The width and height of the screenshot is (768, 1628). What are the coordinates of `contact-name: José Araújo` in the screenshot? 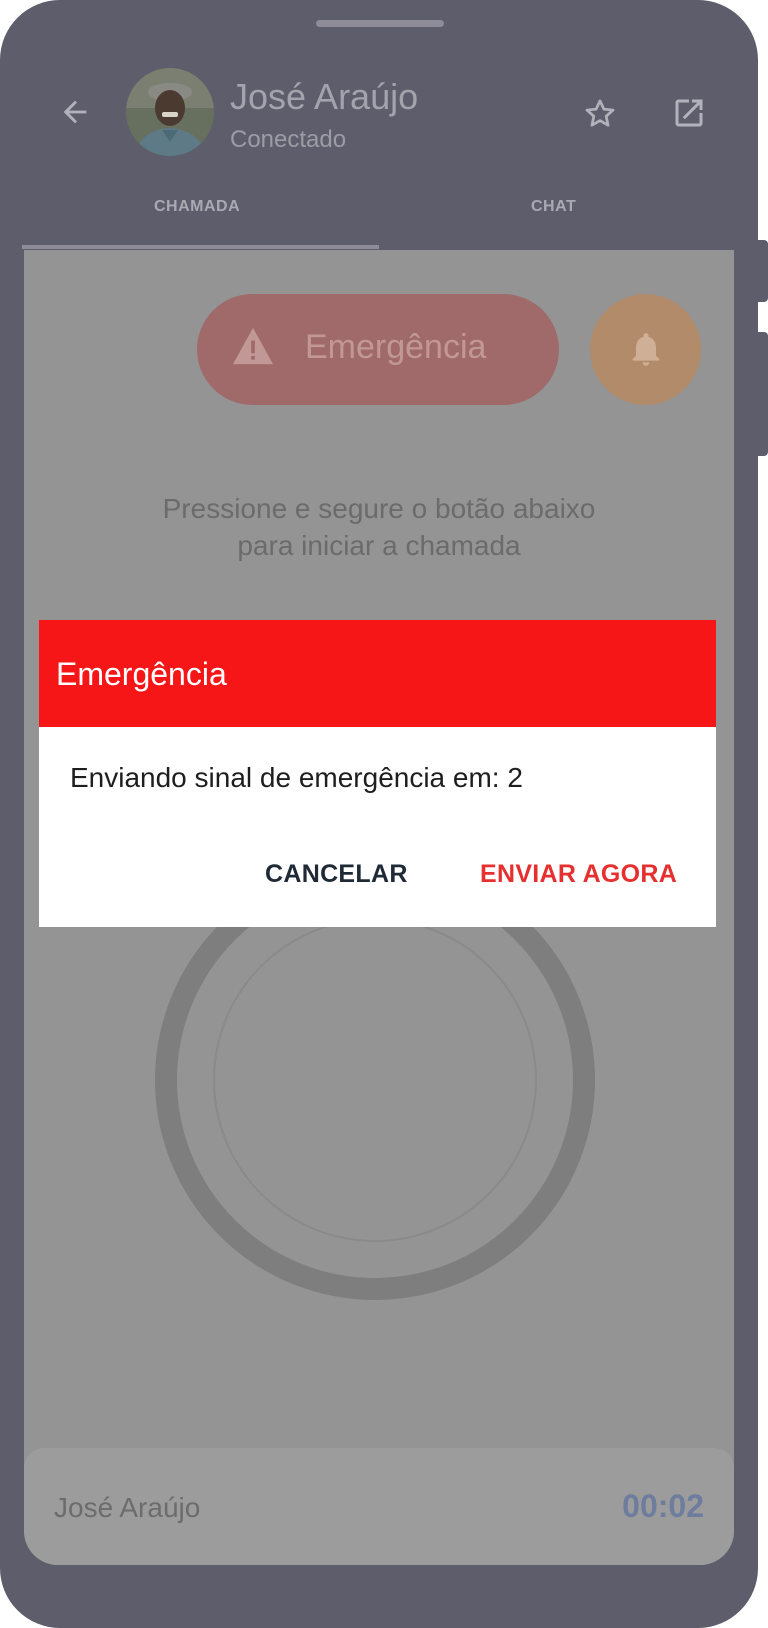 It's located at (324, 96).